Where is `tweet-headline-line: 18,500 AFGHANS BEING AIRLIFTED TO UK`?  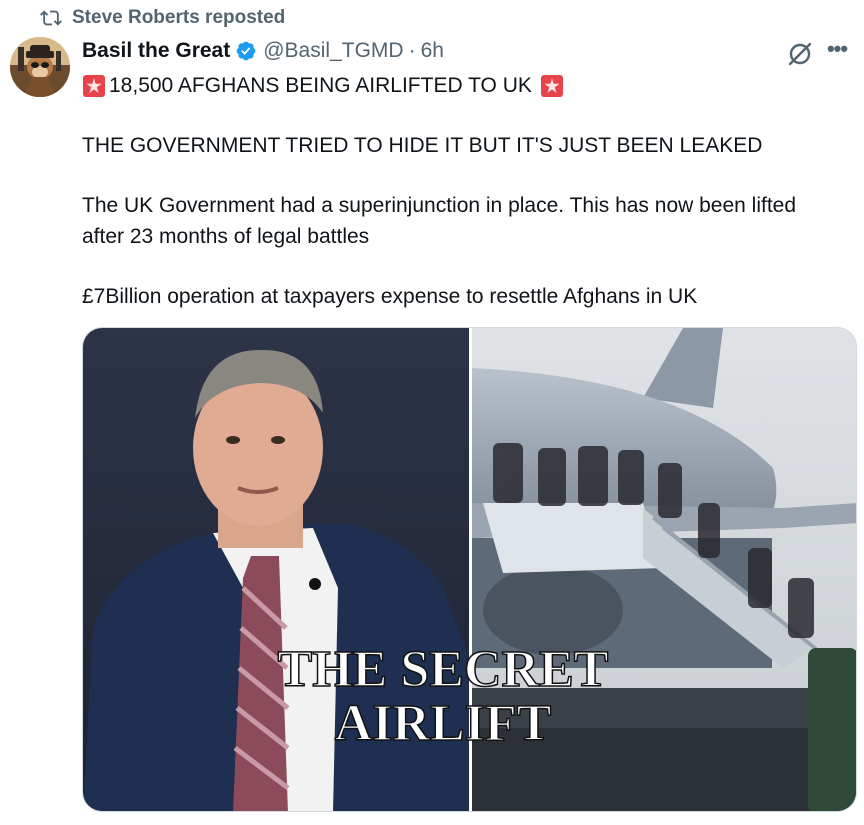 tweet-headline-line: 18,500 AFGHANS BEING AIRLIFTED TO UK is located at coordinates (462, 85).